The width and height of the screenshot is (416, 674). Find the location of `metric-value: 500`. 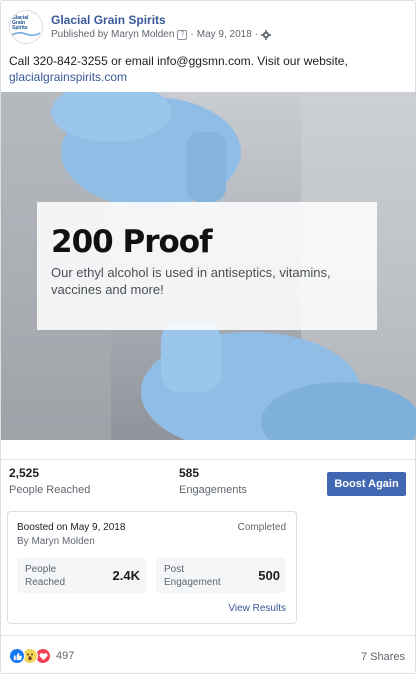

metric-value: 500 is located at coordinates (269, 575).